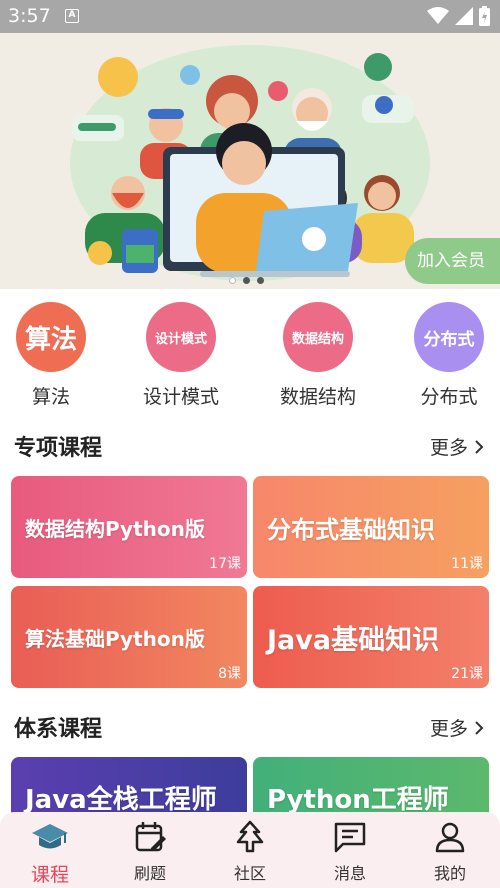 Image resolution: width=500 pixels, height=888 pixels. Describe the element at coordinates (49, 875) in the screenshot. I see `nav-label: 课程` at that location.